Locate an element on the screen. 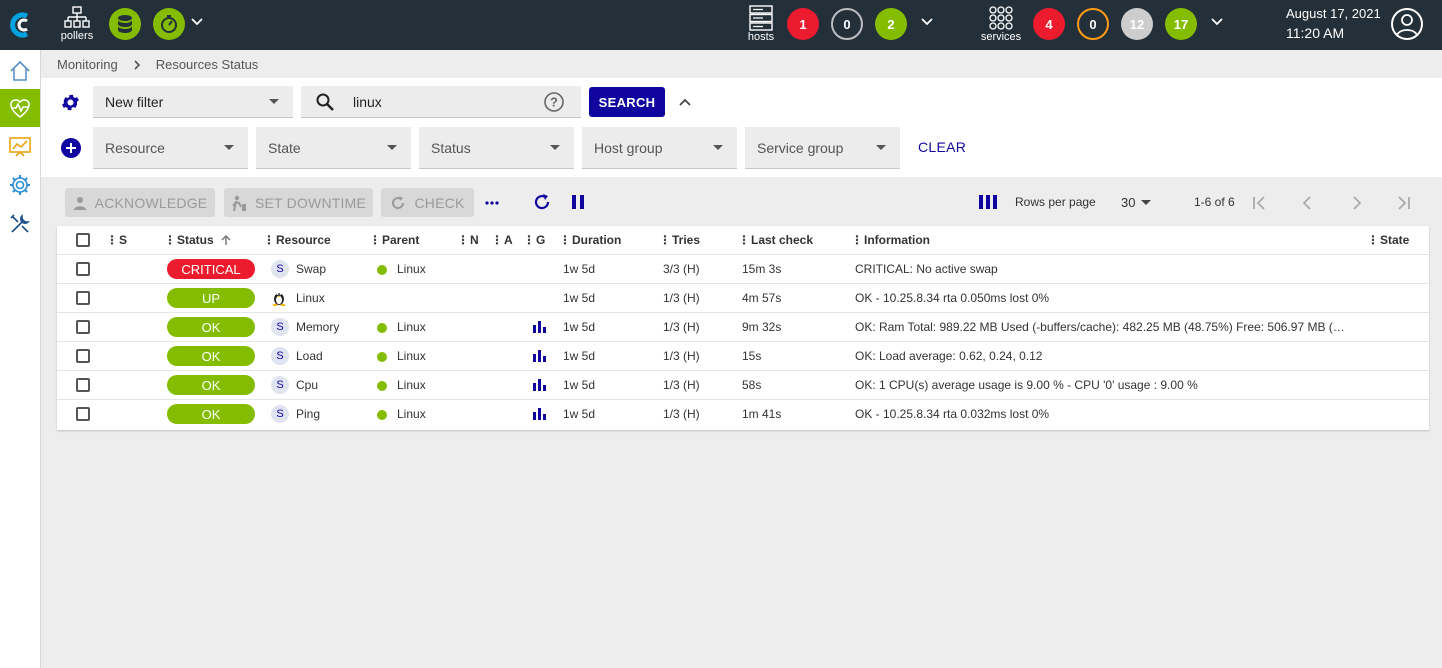 The width and height of the screenshot is (1442, 668). hosts-down-count: 1 is located at coordinates (803, 24).